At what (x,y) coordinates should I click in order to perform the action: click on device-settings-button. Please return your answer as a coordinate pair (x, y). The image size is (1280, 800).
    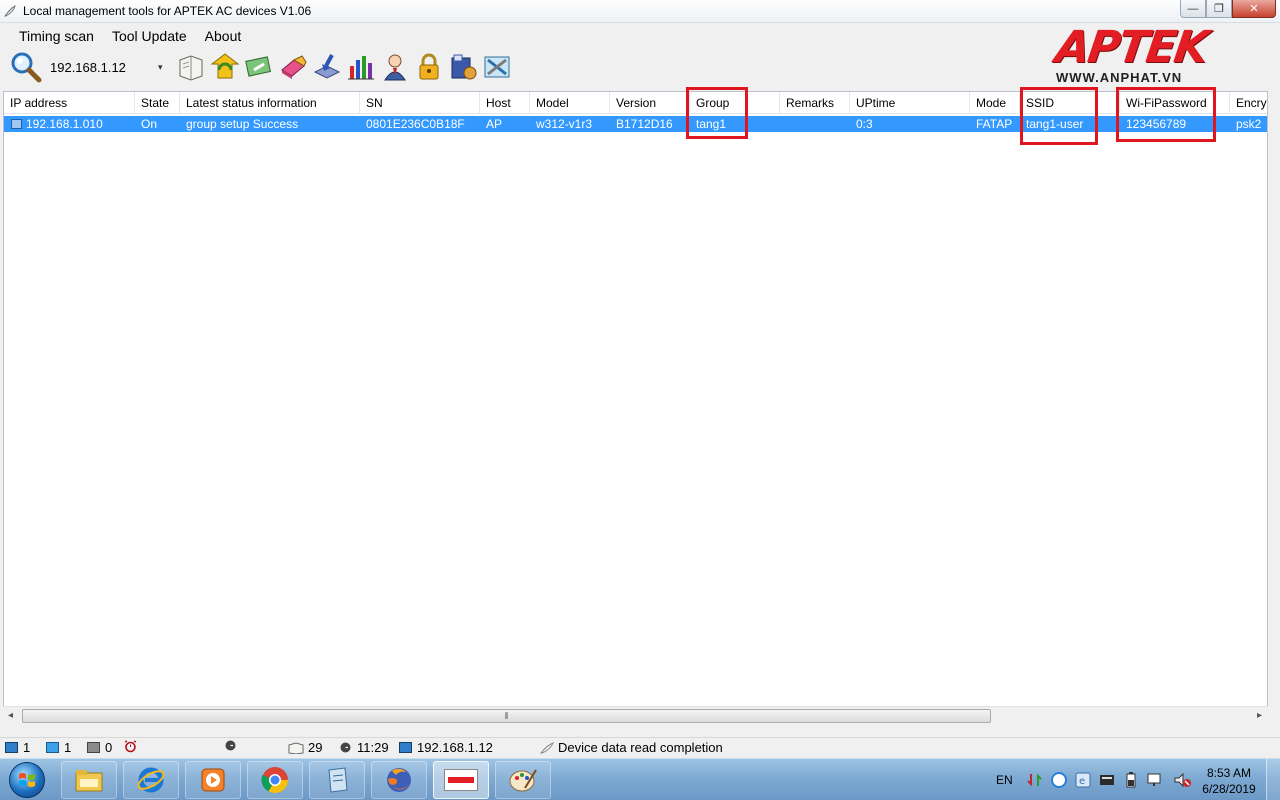
    Looking at the image, I should click on (463, 67).